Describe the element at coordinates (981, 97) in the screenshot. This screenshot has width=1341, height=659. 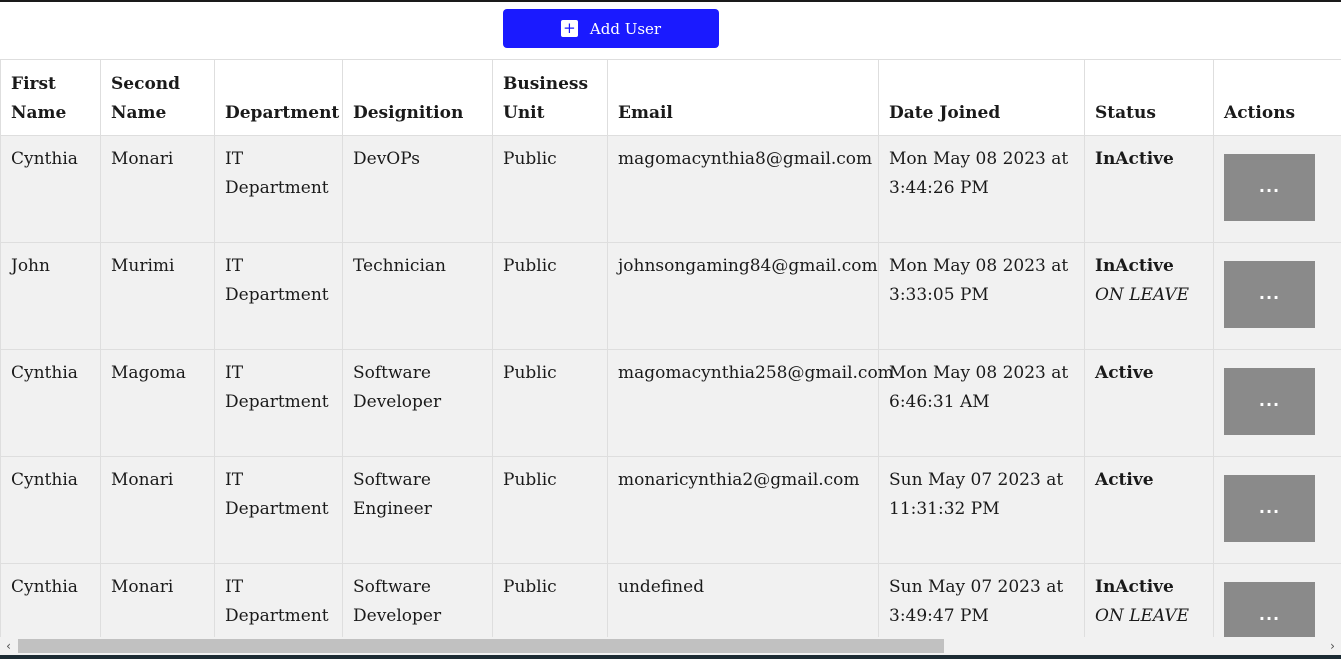
I see `header-date-joined: Date Joined` at that location.